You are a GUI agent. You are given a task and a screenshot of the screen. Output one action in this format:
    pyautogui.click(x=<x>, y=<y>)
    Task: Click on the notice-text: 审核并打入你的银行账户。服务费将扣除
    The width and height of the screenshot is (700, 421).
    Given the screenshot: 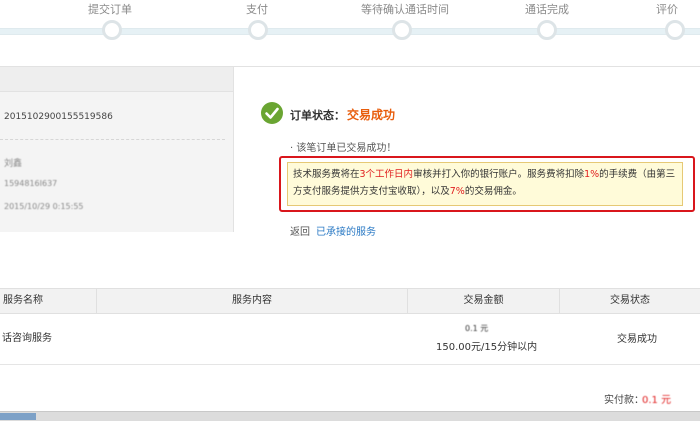 What is the action you would take?
    pyautogui.click(x=499, y=174)
    